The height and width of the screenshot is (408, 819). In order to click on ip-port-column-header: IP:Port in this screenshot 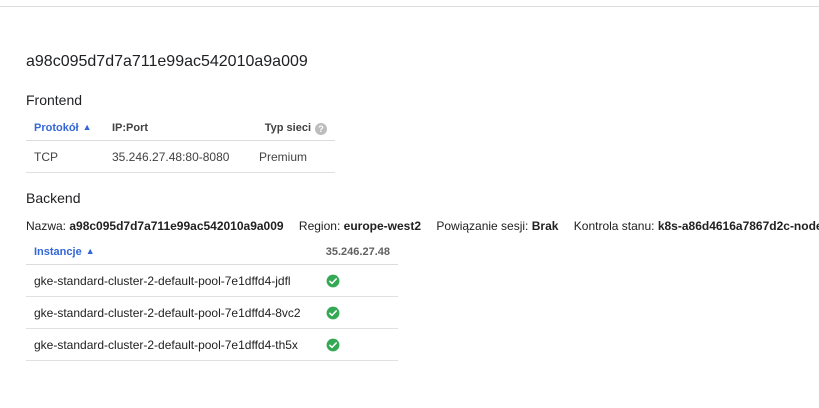, I will do `click(177, 128)`.